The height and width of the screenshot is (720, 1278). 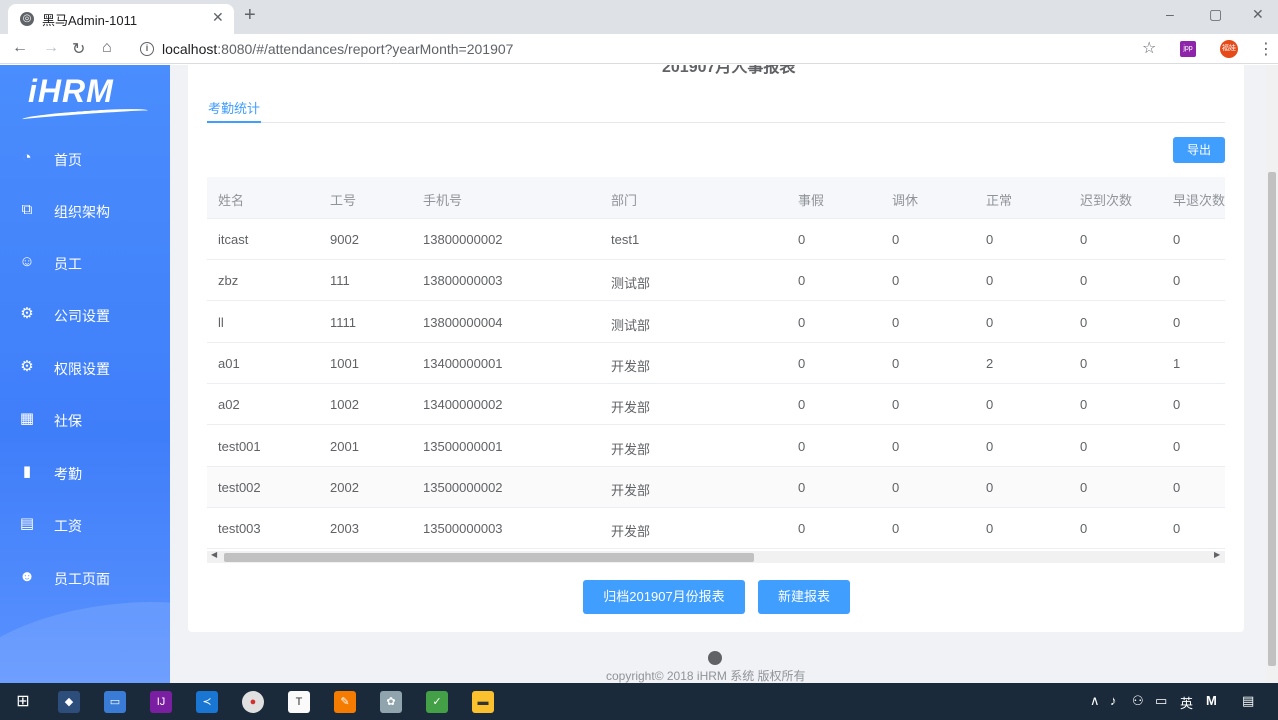 I want to click on scroll-left-arrow-icon: ◀, so click(x=214, y=554).